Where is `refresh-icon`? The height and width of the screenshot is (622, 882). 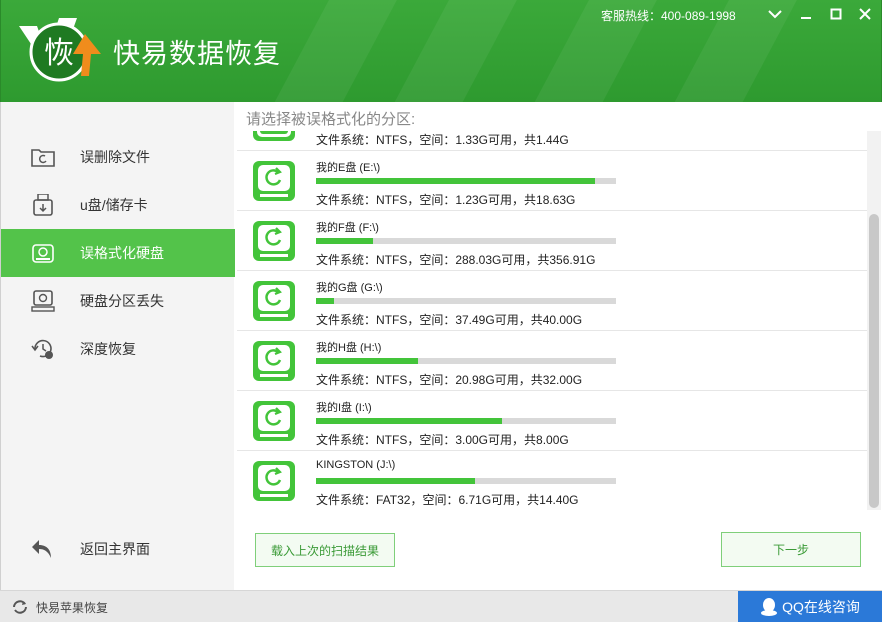 refresh-icon is located at coordinates (20, 607).